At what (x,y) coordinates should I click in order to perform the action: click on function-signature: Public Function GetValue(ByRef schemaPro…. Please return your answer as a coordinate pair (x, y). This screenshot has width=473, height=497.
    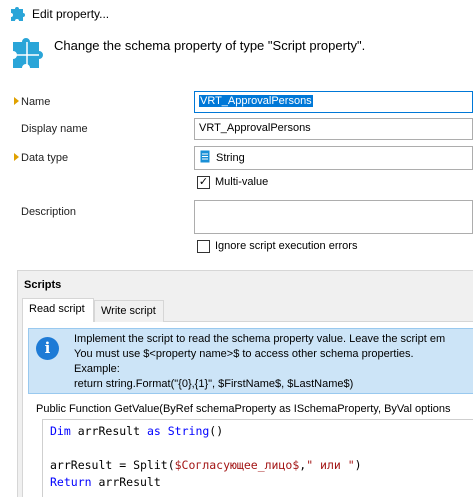
    Looking at the image, I should click on (243, 409).